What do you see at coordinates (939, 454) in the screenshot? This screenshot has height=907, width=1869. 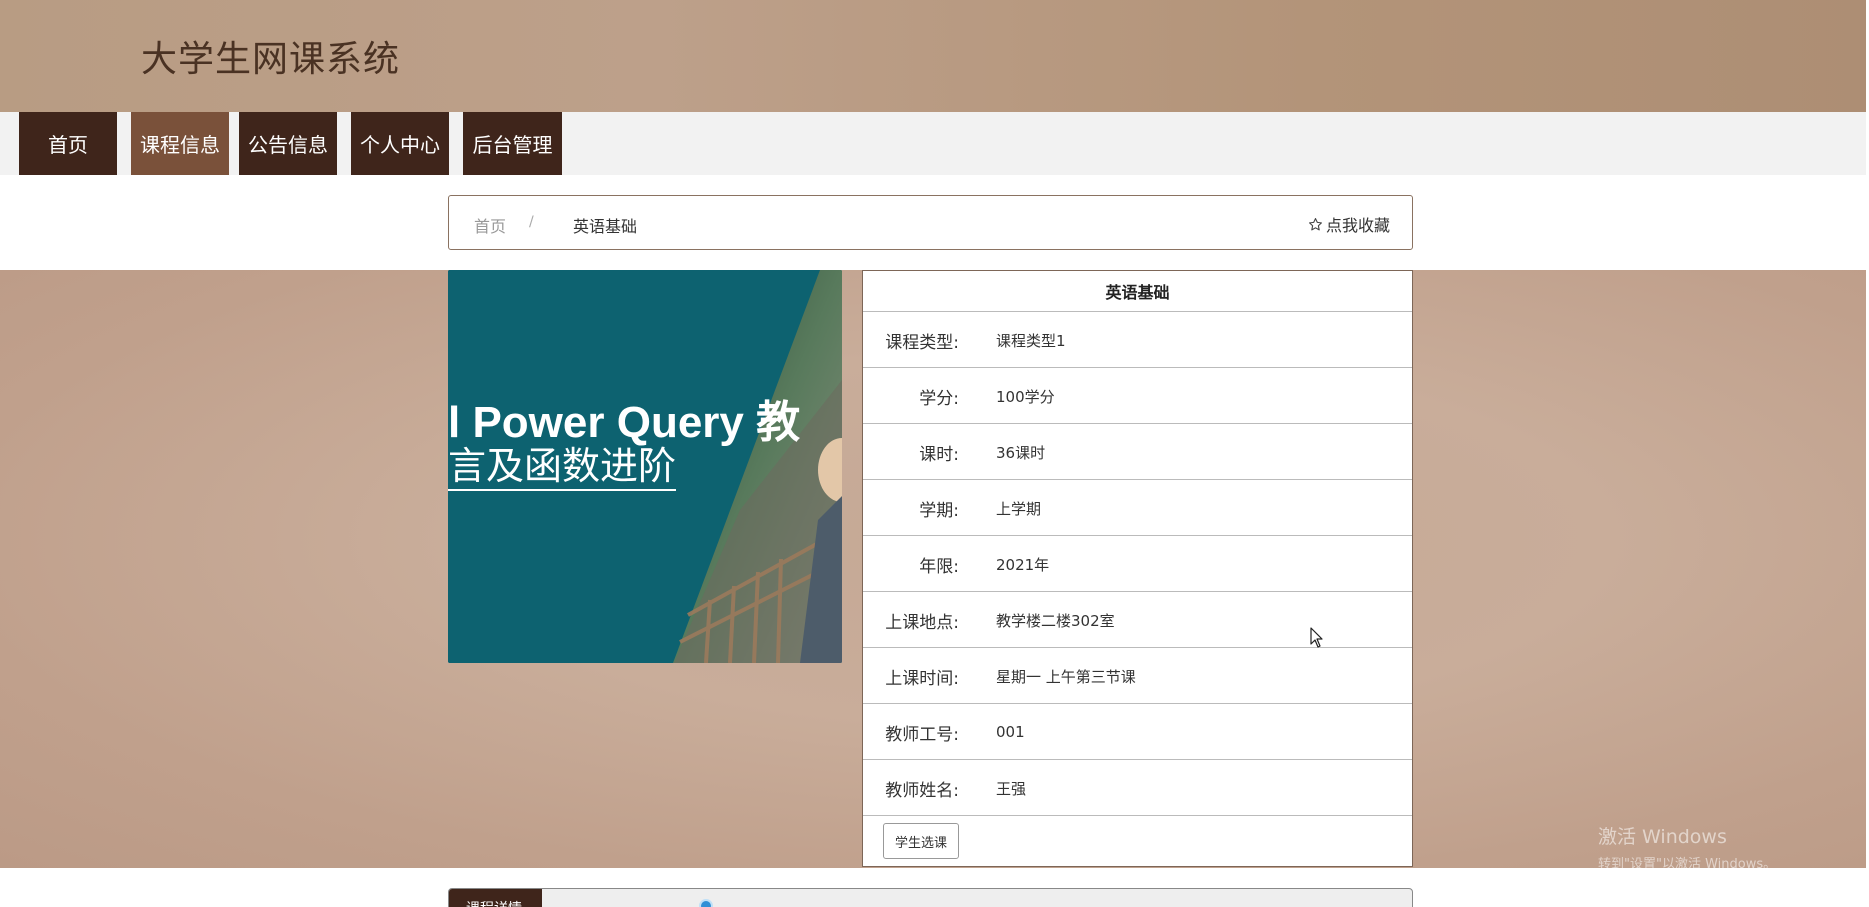 I see `detail-label: 课时:` at bounding box center [939, 454].